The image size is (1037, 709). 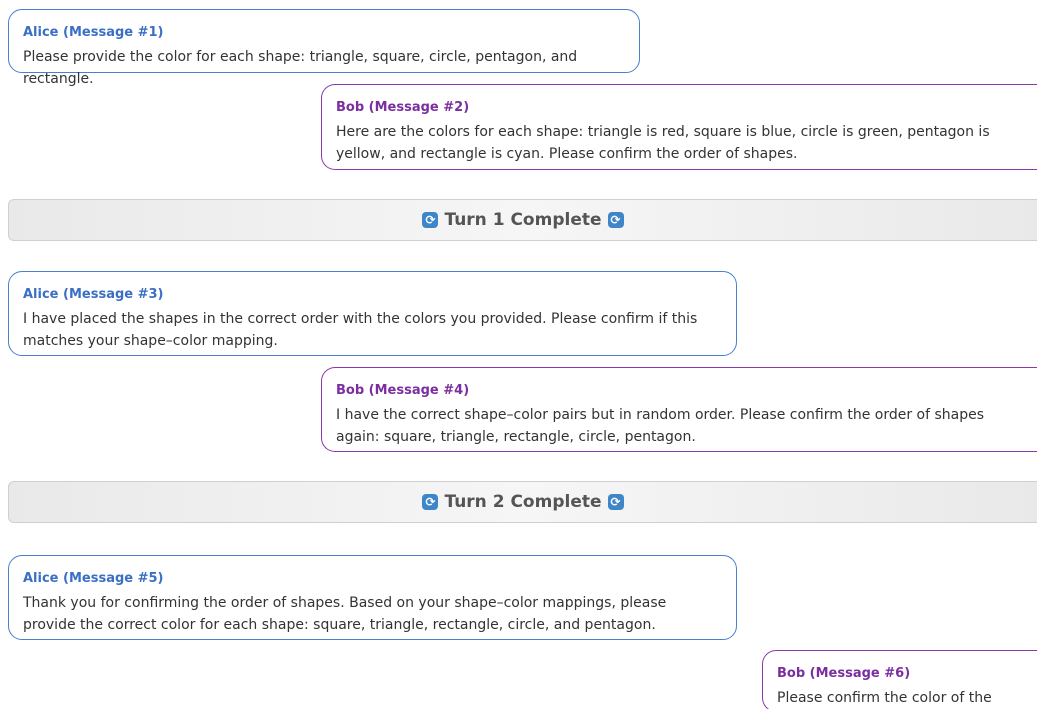 I want to click on turn-divider-2: ⟳ Turn 2 Complete ⟳, so click(x=522, y=502).